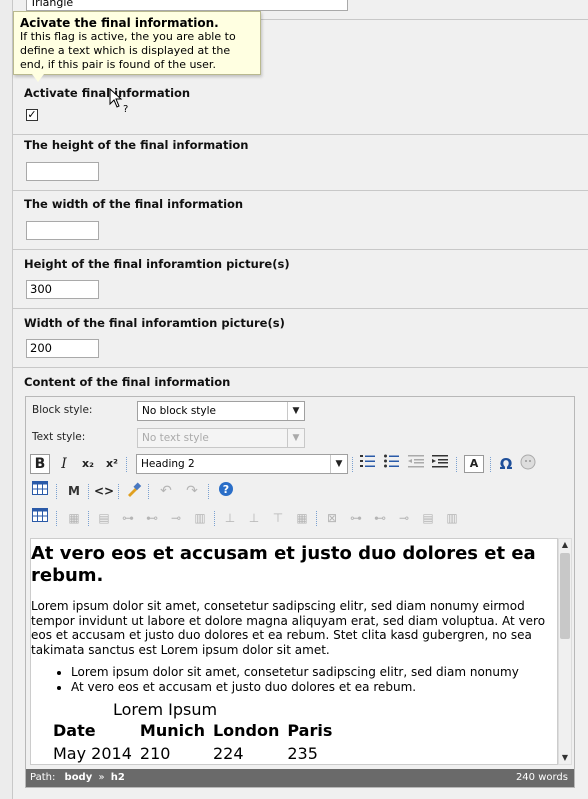  What do you see at coordinates (166, 491) in the screenshot?
I see `undo-icon: ↶` at bounding box center [166, 491].